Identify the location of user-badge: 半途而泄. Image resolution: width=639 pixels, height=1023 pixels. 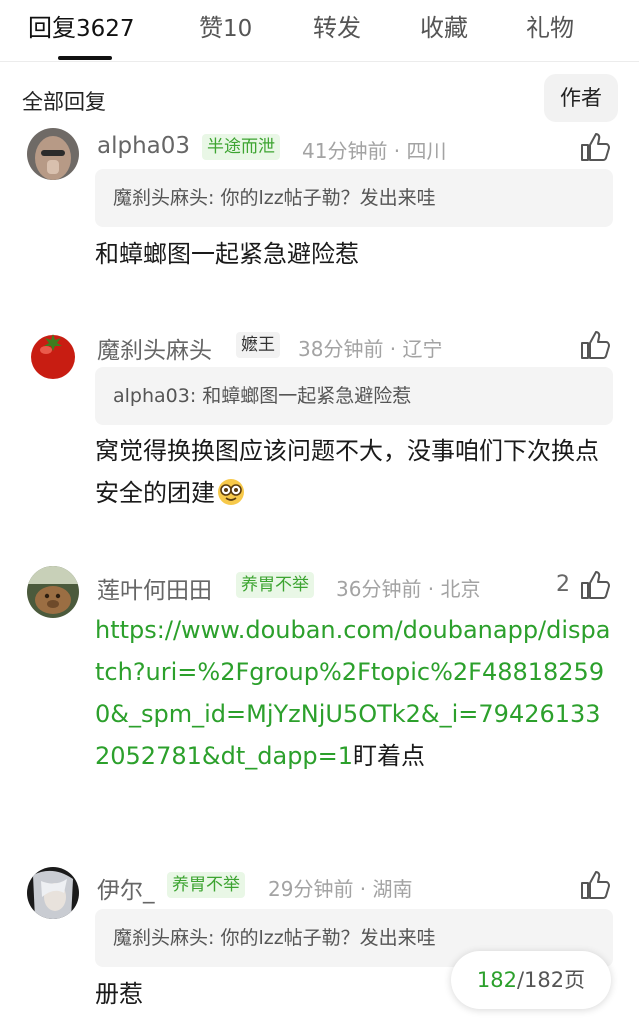
(241, 147).